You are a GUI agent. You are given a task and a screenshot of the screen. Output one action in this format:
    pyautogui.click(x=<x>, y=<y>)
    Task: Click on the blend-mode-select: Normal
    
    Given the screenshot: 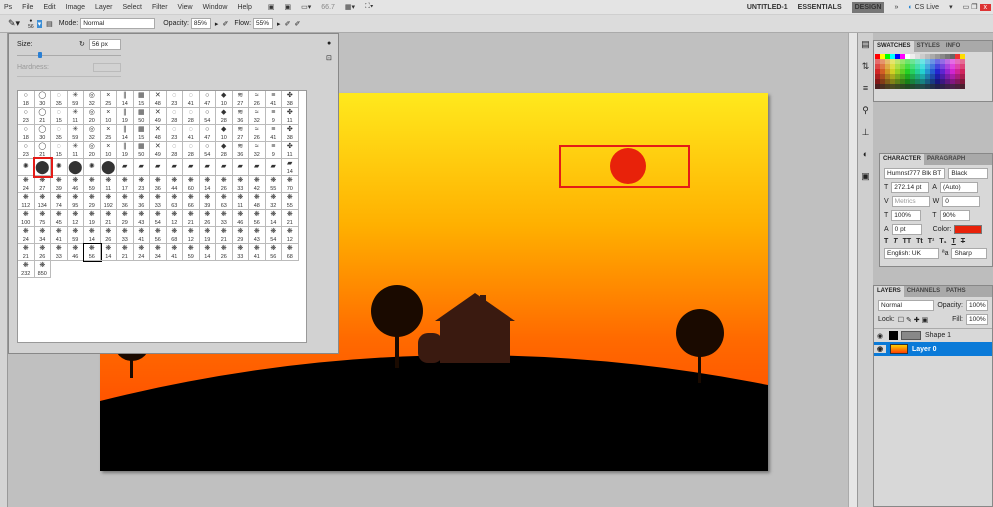 What is the action you would take?
    pyautogui.click(x=906, y=305)
    